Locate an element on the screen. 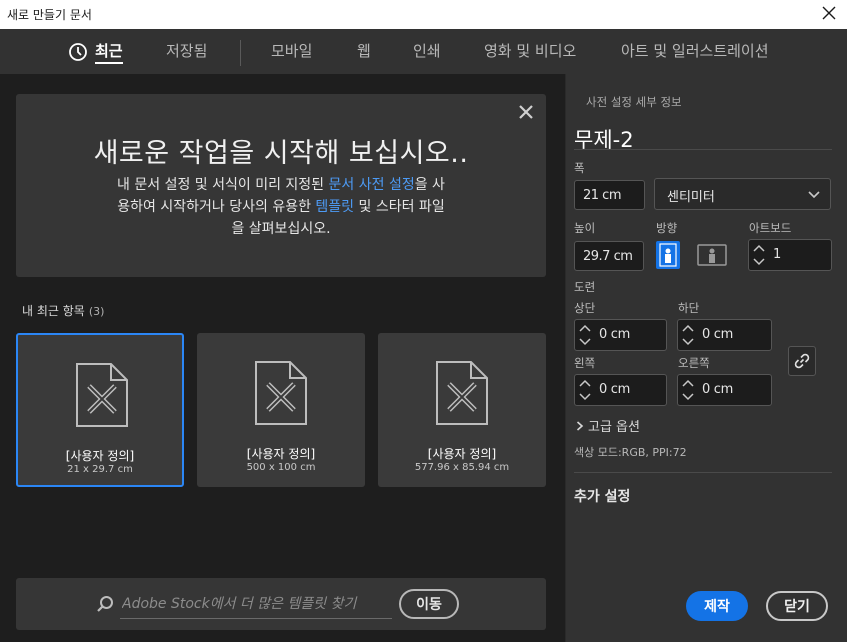  height-field is located at coordinates (609, 256).